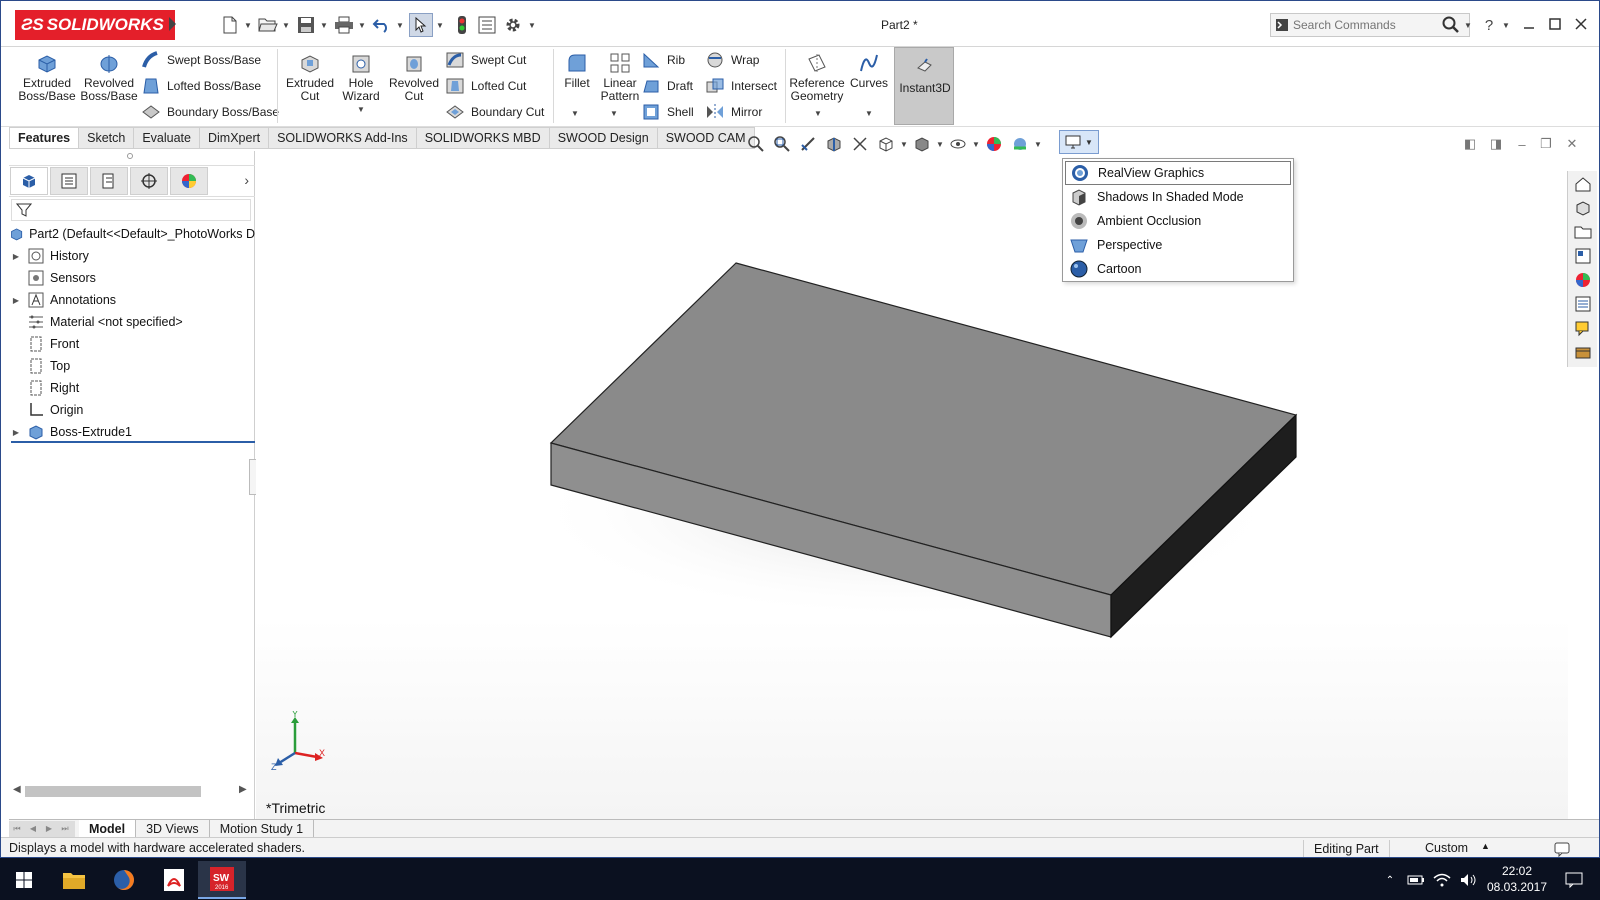 Image resolution: width=1600 pixels, height=900 pixels. Describe the element at coordinates (361, 83) in the screenshot. I see `hole-wizard-button: Hole Wizard ▼` at that location.